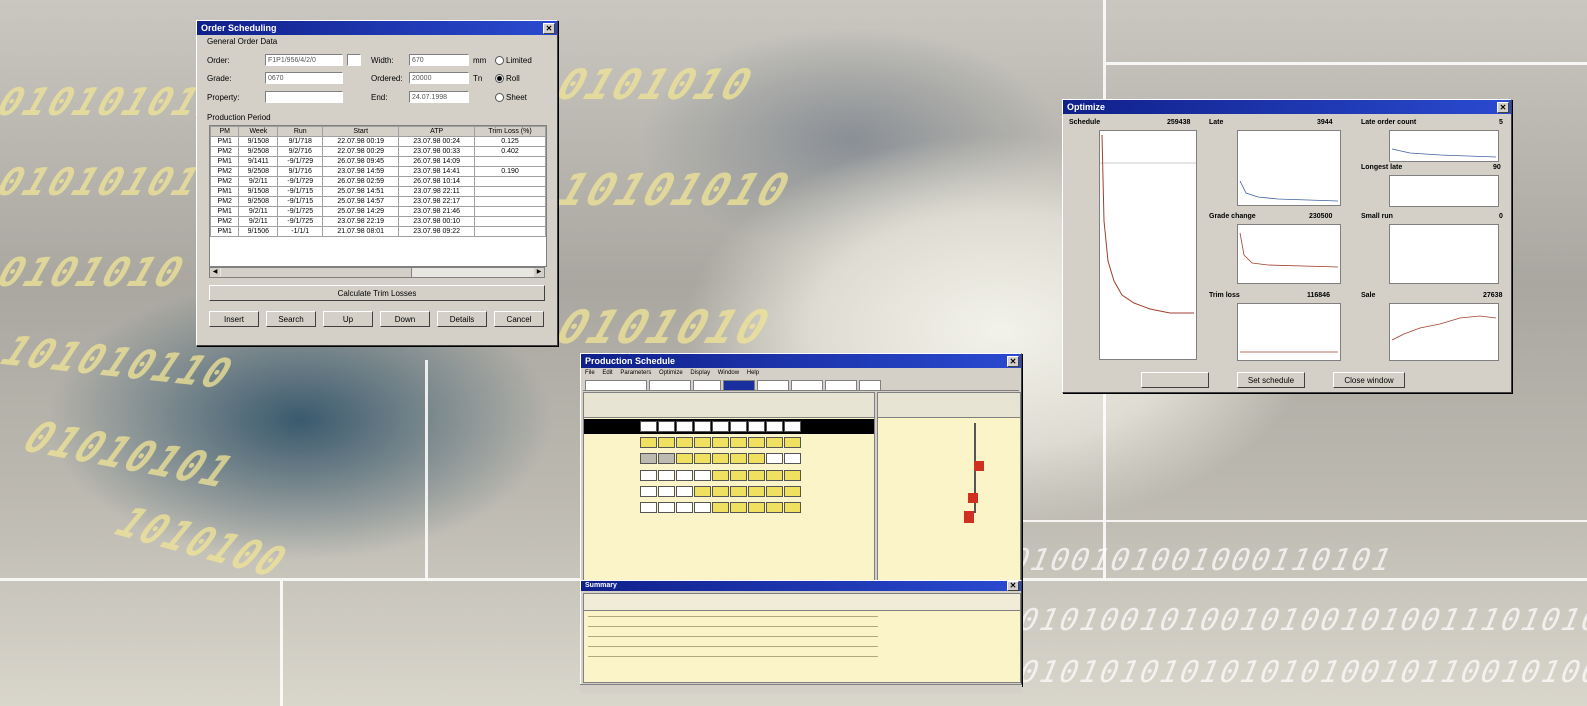 The width and height of the screenshot is (1587, 706). What do you see at coordinates (1369, 380) in the screenshot?
I see `close-window-button: Close window` at bounding box center [1369, 380].